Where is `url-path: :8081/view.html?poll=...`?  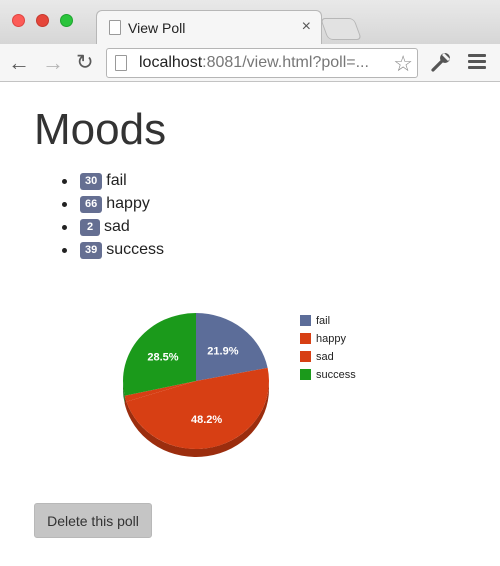 url-path: :8081/view.html?poll=... is located at coordinates (285, 62).